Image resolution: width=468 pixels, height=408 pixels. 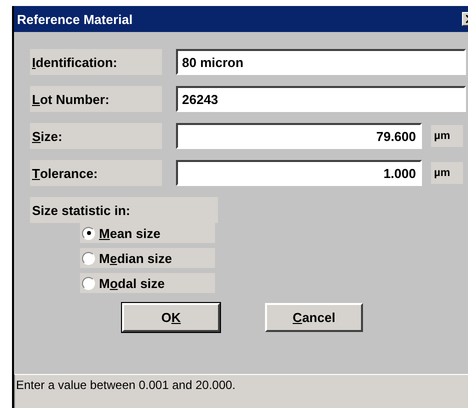 I want to click on cancel-button: Cancel, so click(x=314, y=317).